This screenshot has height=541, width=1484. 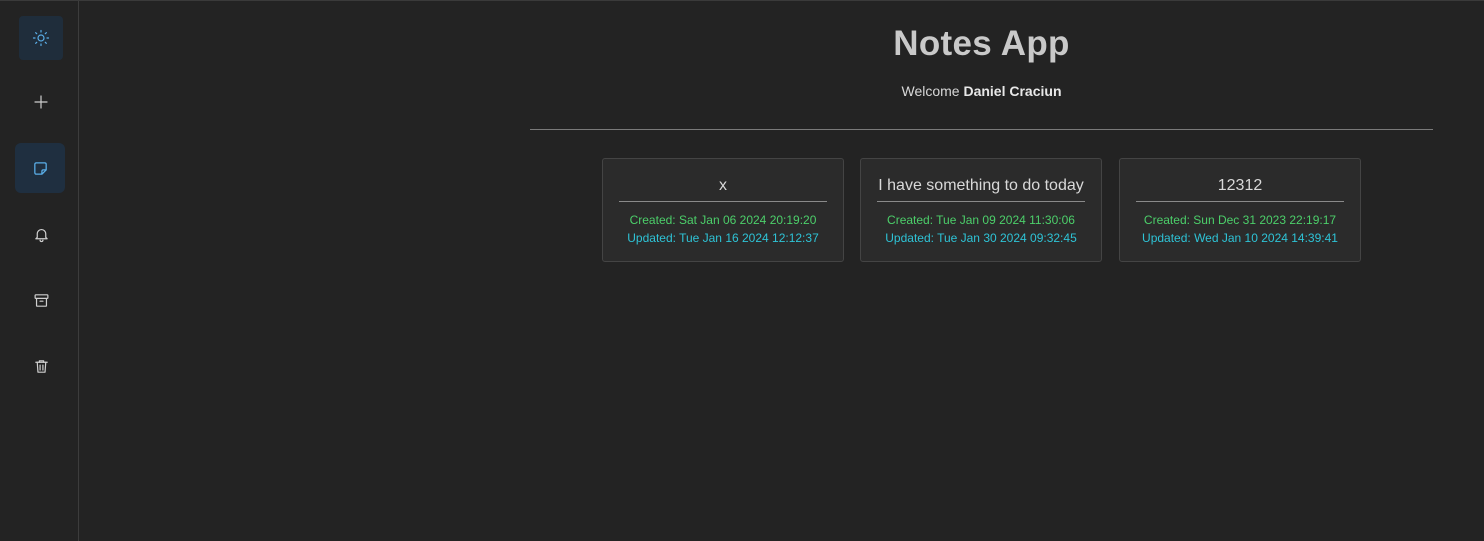 I want to click on sticky-note-icon, so click(x=40, y=168).